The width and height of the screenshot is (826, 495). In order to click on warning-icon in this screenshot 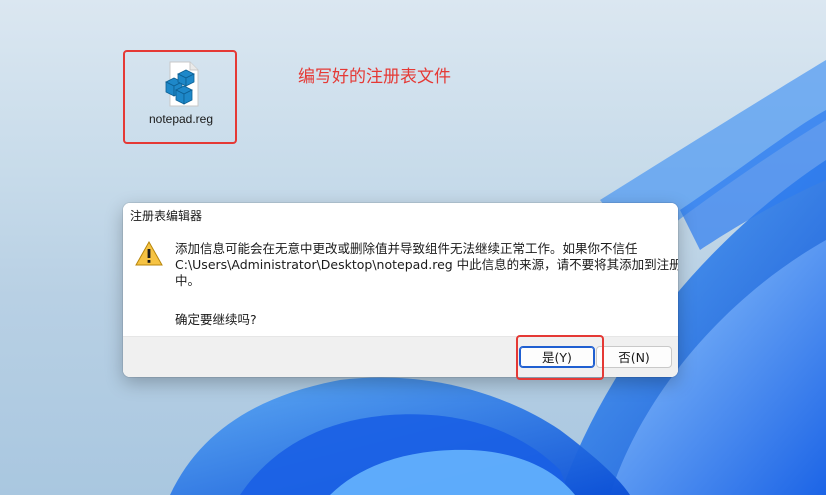, I will do `click(149, 253)`.